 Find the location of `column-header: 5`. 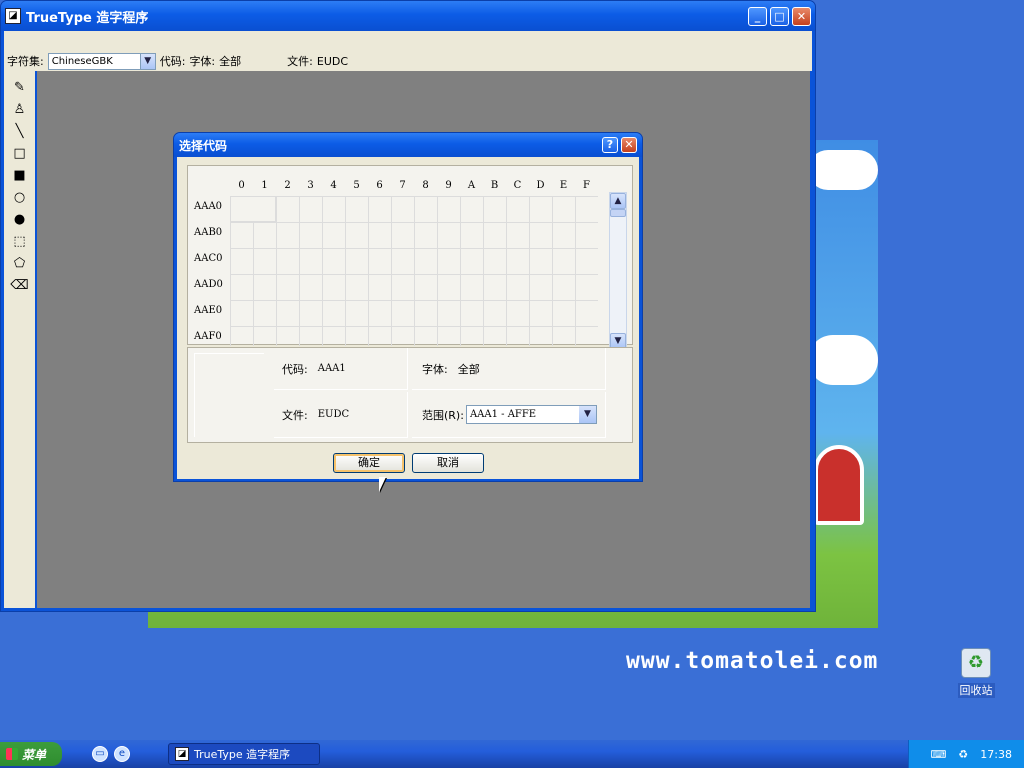

column-header: 5 is located at coordinates (356, 185).